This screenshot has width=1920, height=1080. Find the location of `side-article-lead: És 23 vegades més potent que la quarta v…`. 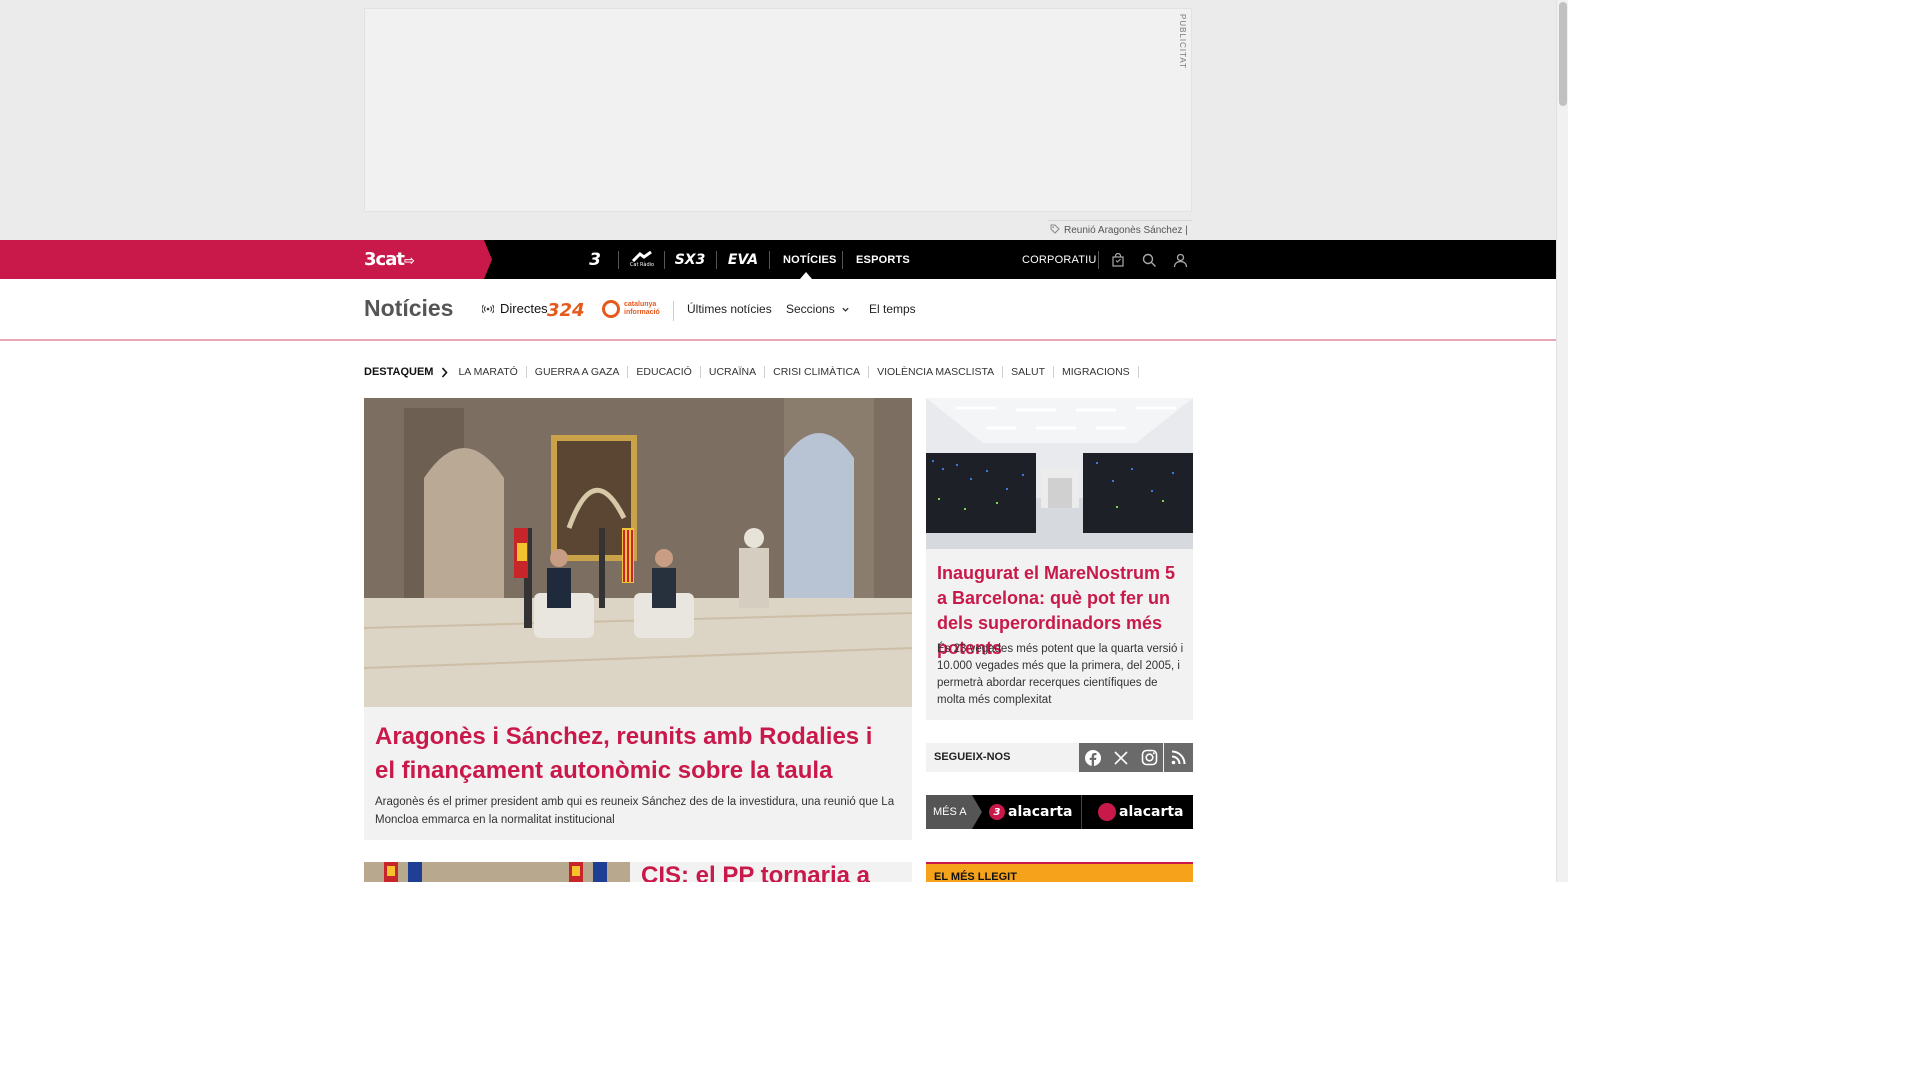

side-article-lead: És 23 vegades més potent que la quarta v… is located at coordinates (1060, 674).